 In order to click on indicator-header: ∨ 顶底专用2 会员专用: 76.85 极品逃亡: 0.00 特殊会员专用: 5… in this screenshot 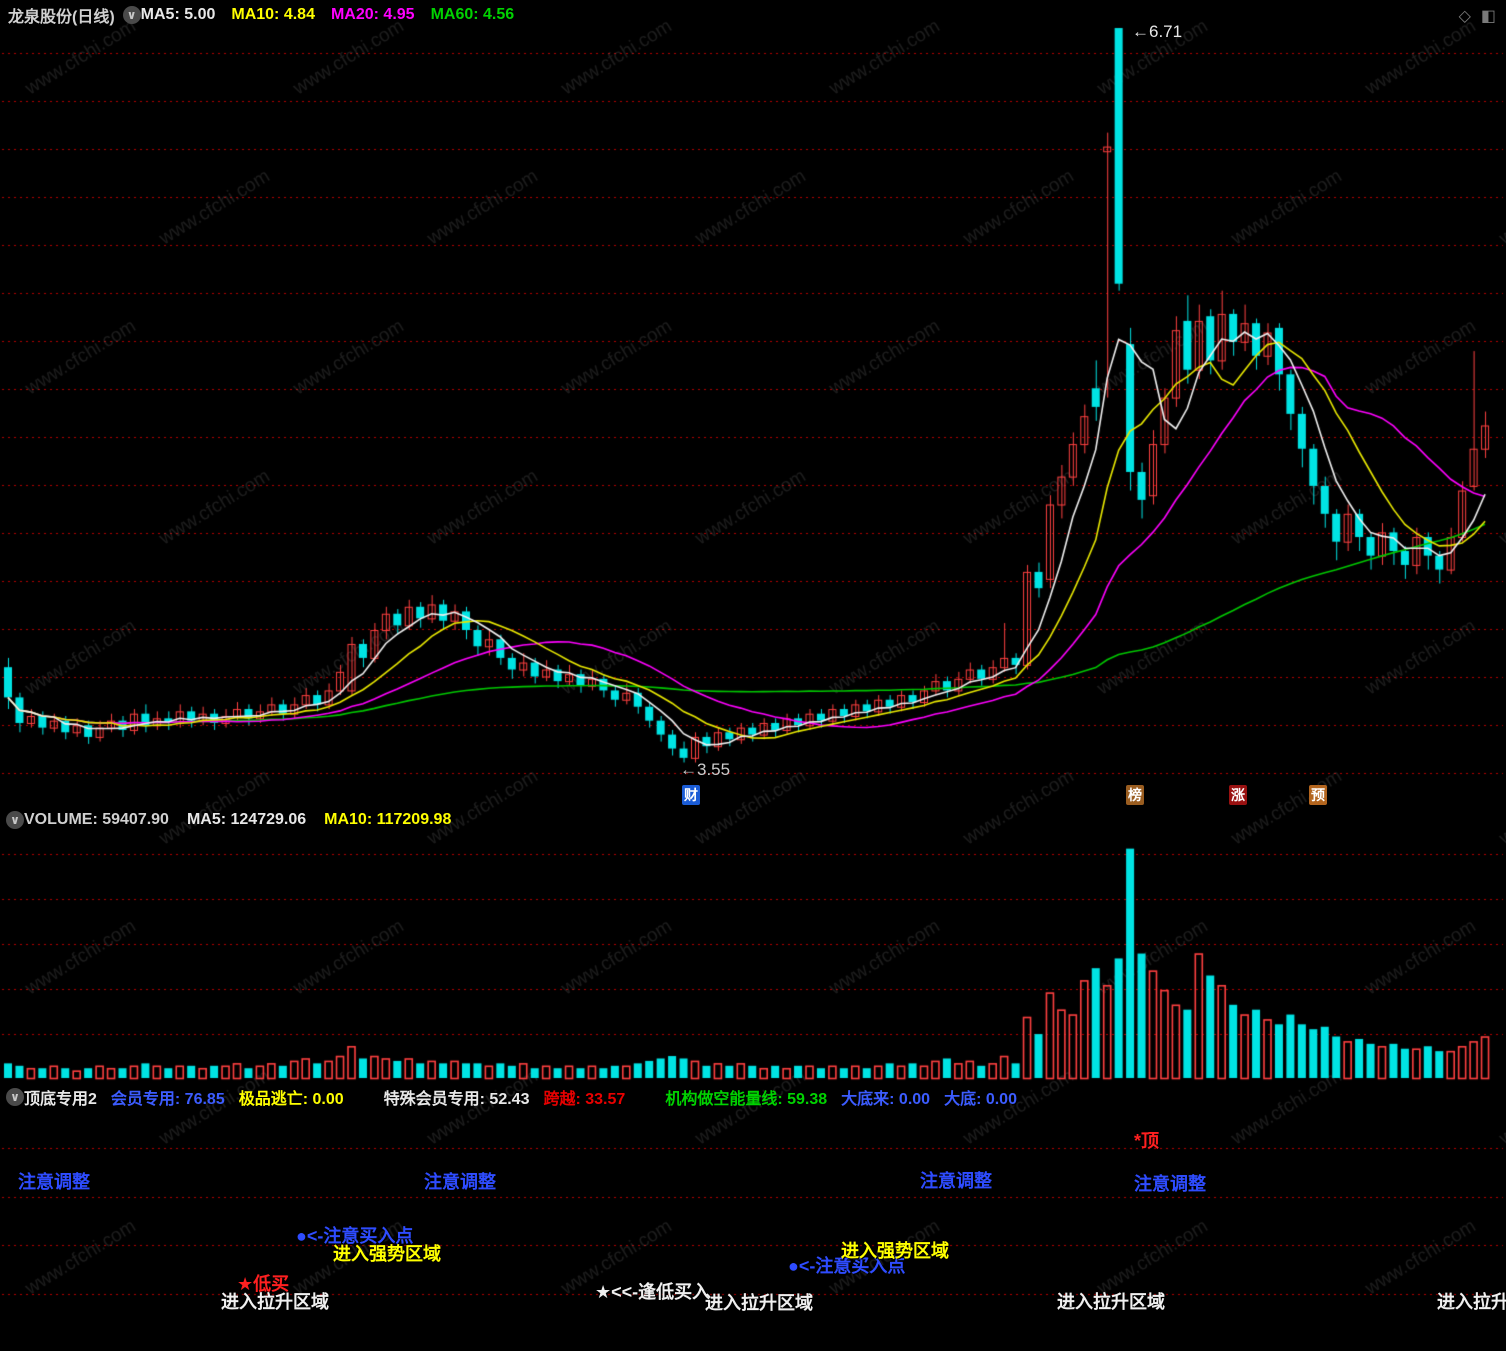, I will do `click(511, 1097)`.